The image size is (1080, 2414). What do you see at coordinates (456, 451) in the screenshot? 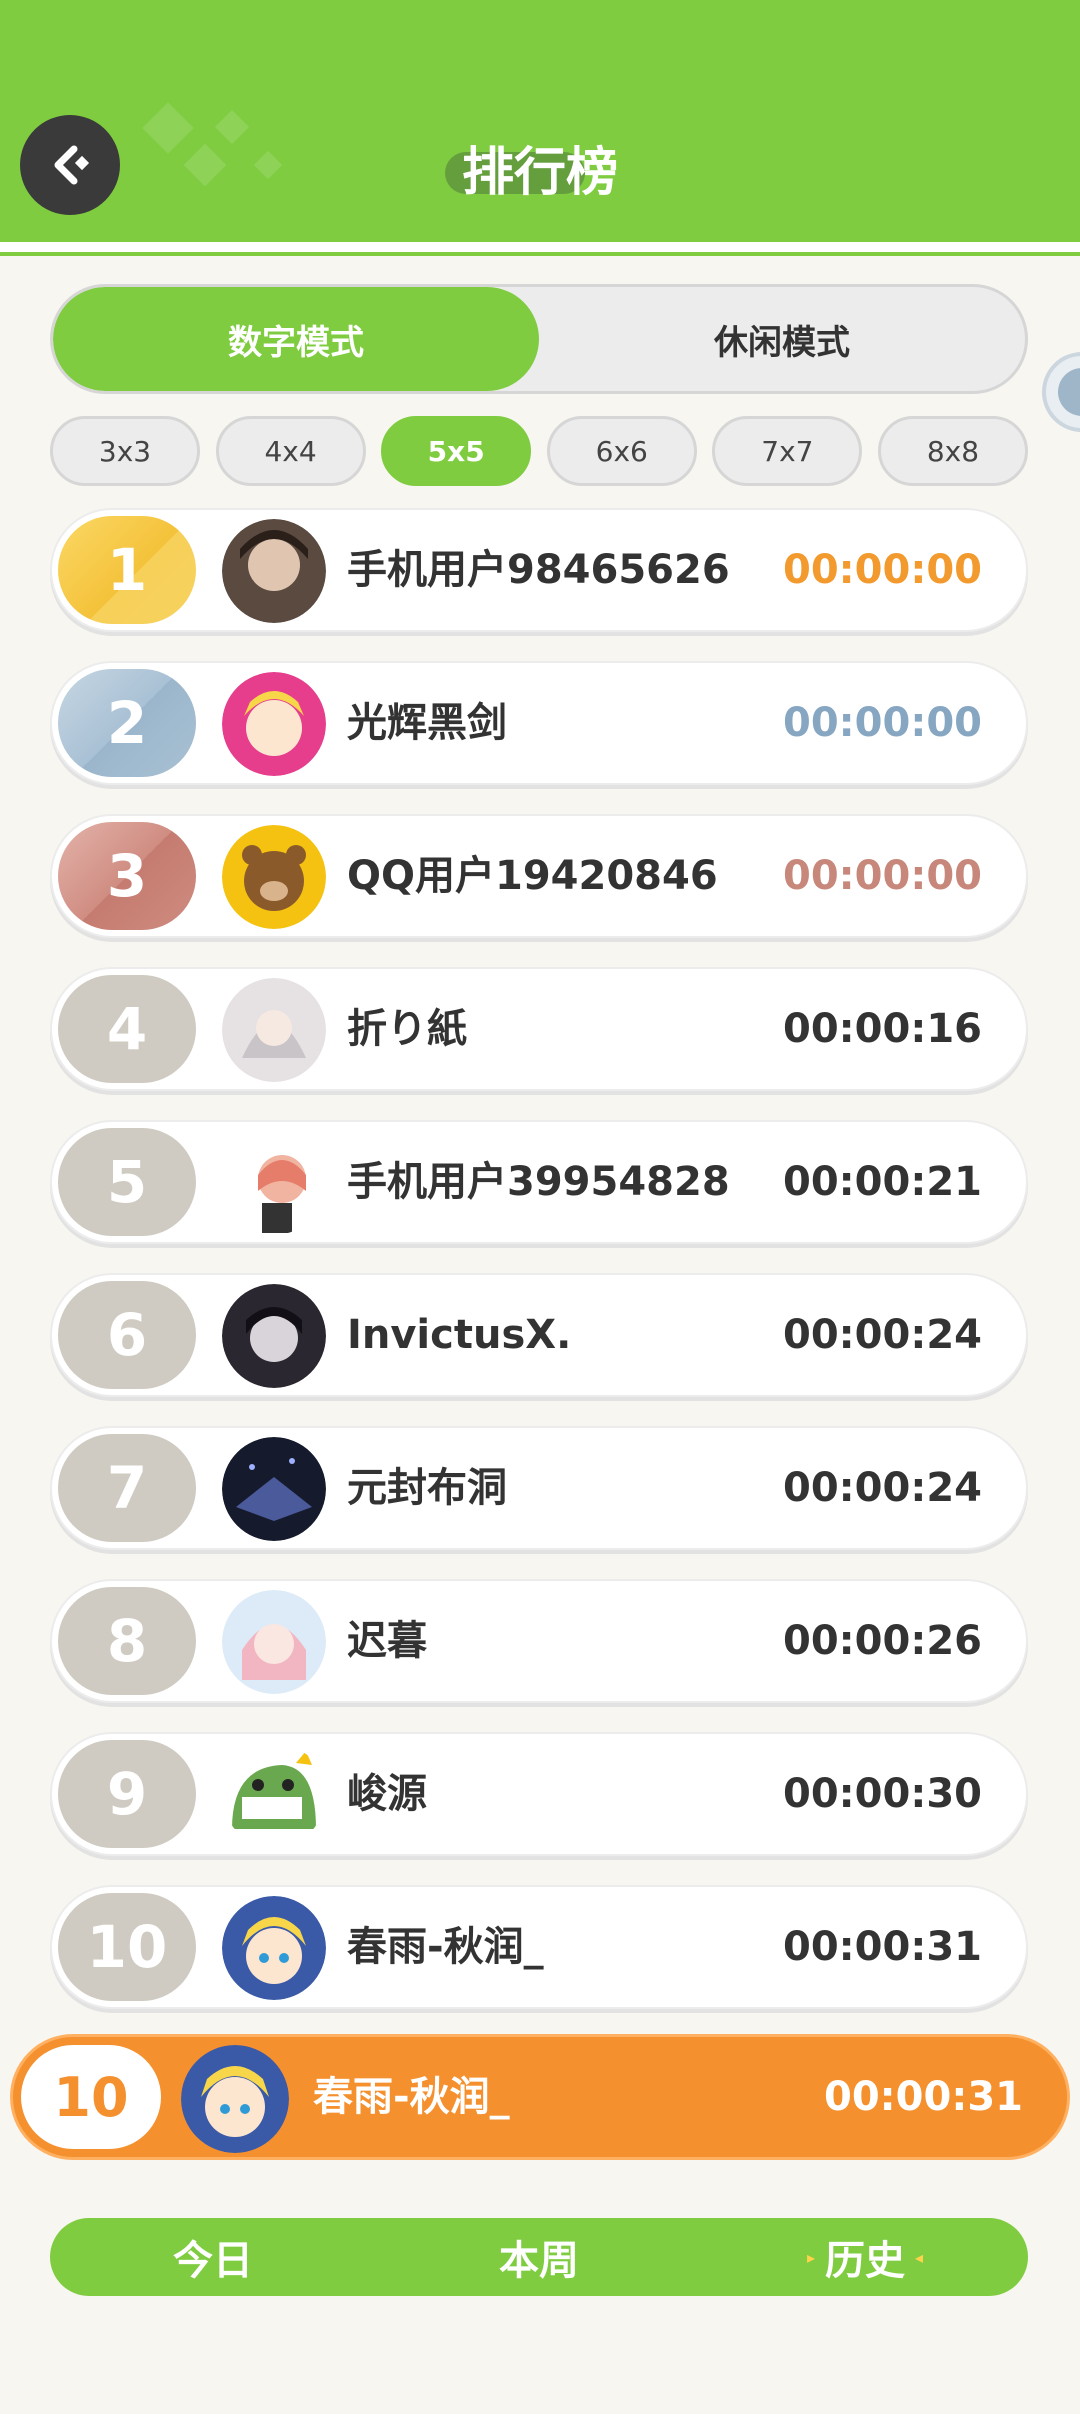
I see `size-chip-5x5: 5x5` at bounding box center [456, 451].